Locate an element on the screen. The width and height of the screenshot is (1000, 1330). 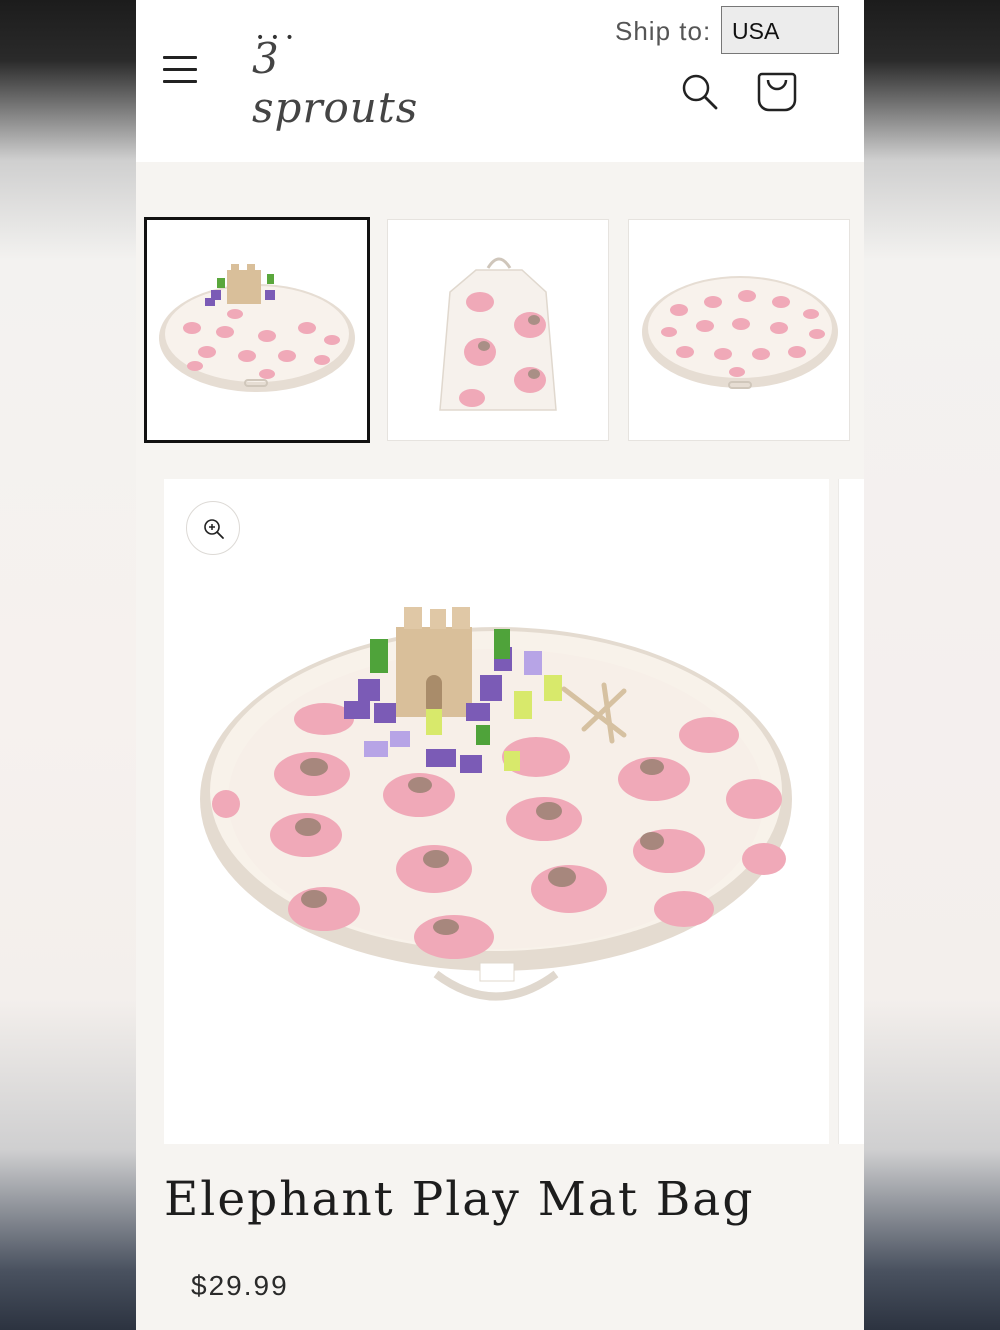
product-title: Elephant Play Mat Bag is located at coordinates (459, 1199).